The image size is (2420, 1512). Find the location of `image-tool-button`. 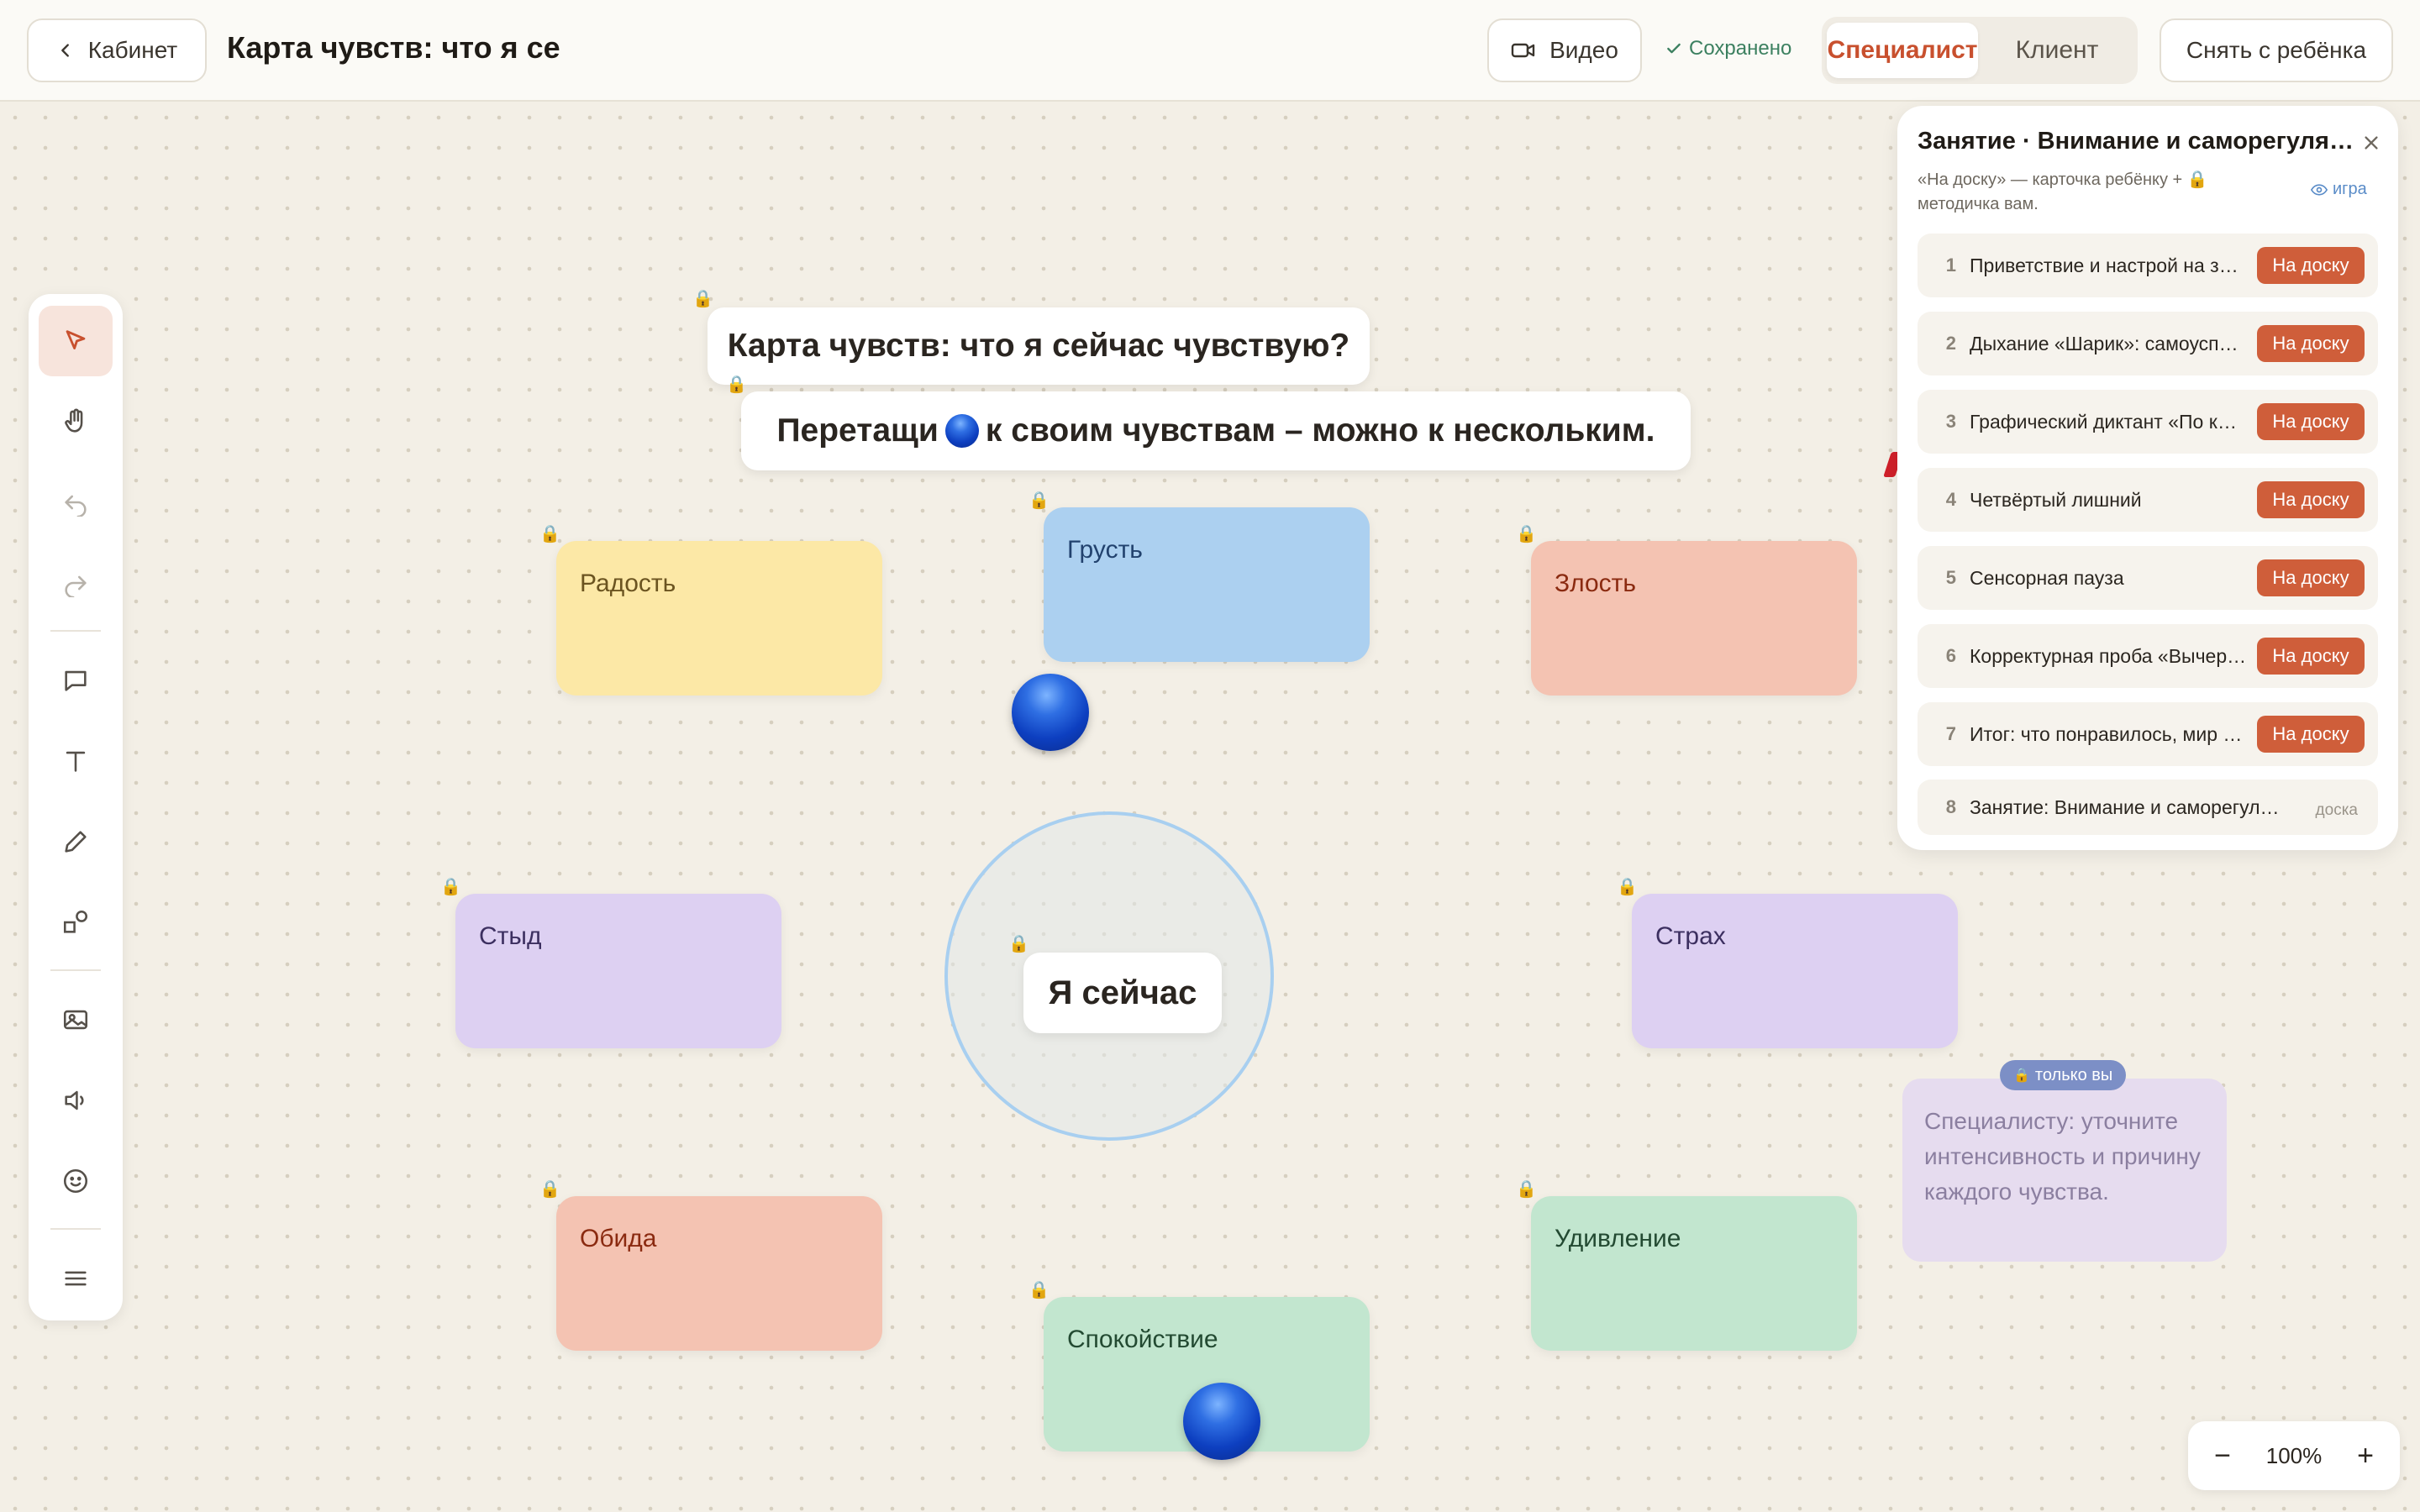

image-tool-button is located at coordinates (76, 1019).